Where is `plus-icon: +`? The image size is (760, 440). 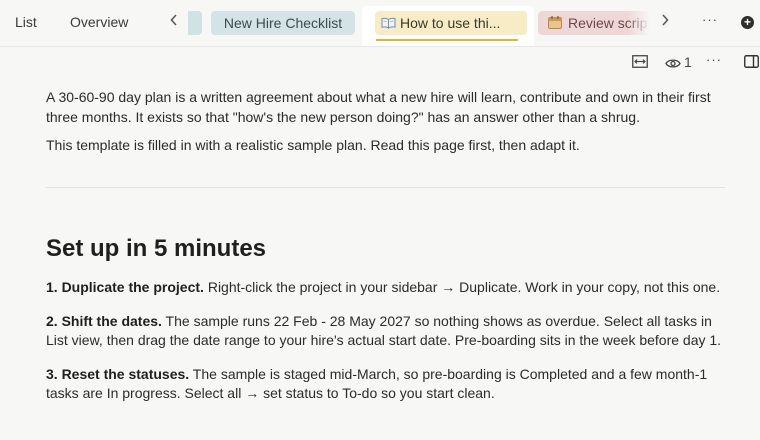
plus-icon: + is located at coordinates (747, 22).